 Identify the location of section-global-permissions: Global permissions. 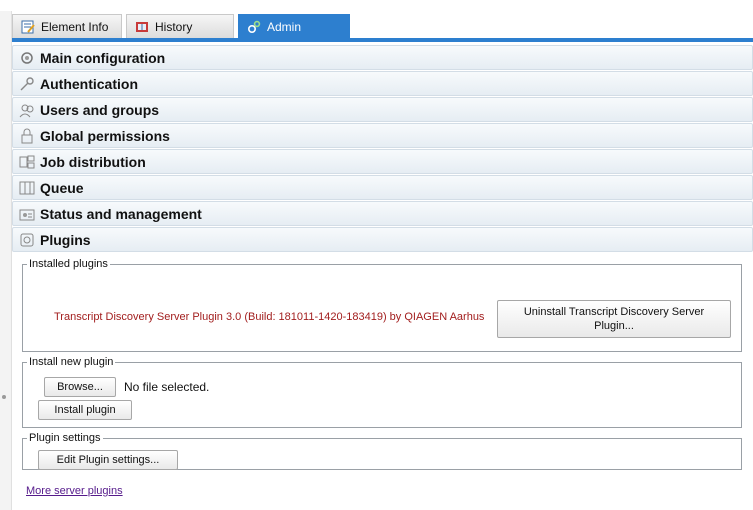
(382, 135).